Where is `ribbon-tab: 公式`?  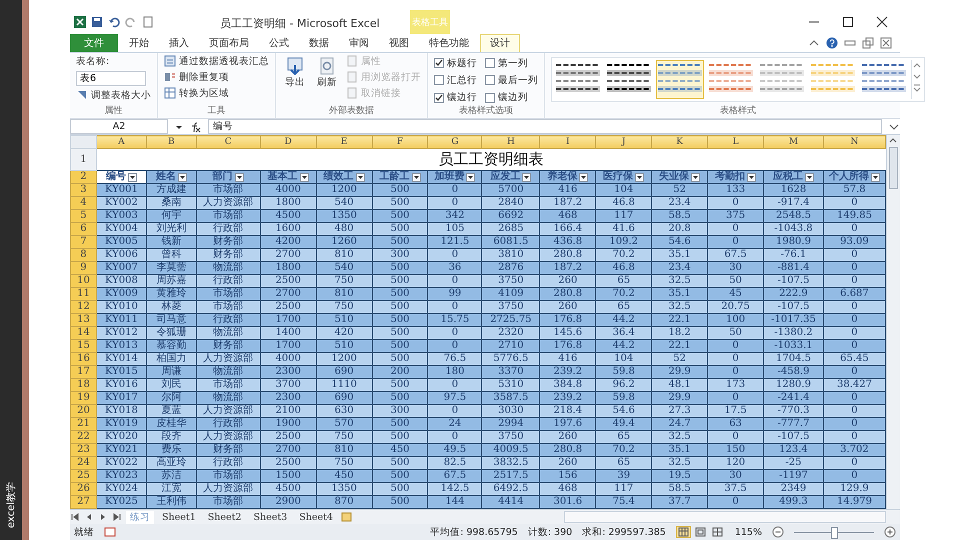 ribbon-tab: 公式 is located at coordinates (279, 43).